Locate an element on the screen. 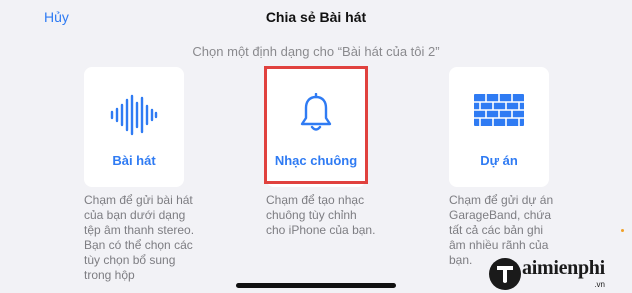  project-option-label: Dự án is located at coordinates (499, 160).